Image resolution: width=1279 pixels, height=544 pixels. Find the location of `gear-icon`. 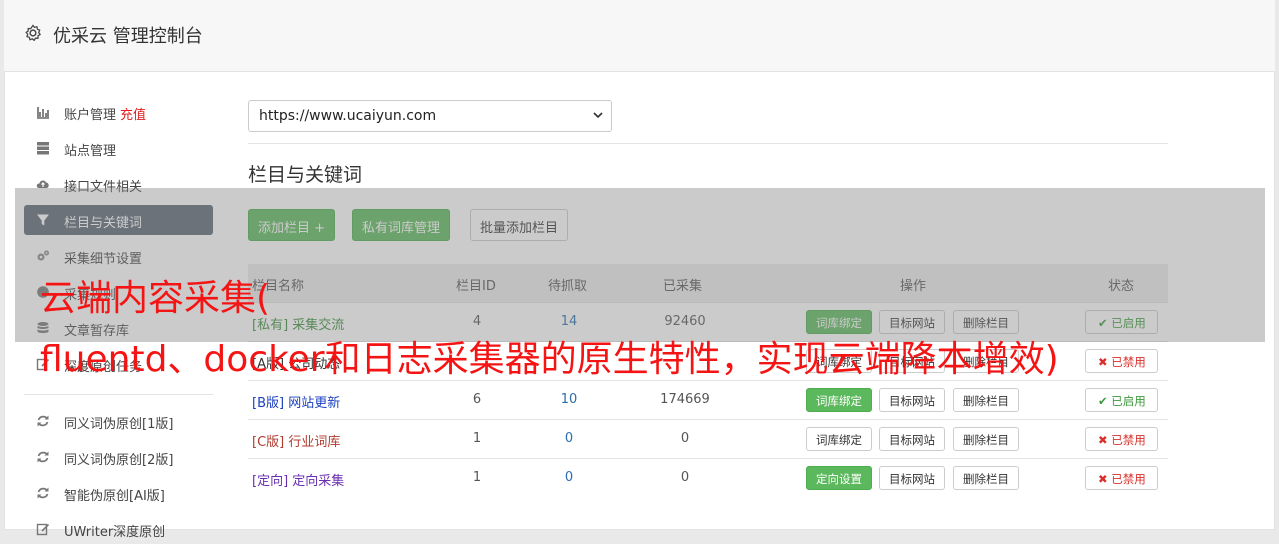

gear-icon is located at coordinates (33, 33).